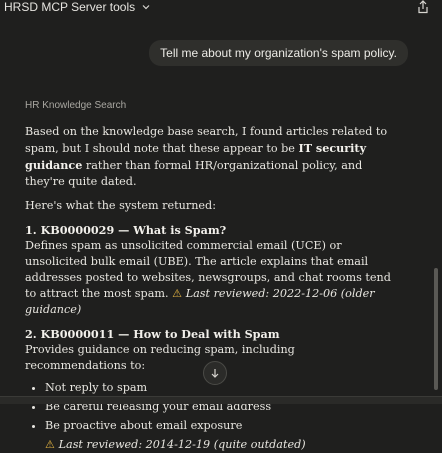 This screenshot has height=453, width=442. What do you see at coordinates (76, 105) in the screenshot?
I see `tool-source-label: HR Knowledge Search` at bounding box center [76, 105].